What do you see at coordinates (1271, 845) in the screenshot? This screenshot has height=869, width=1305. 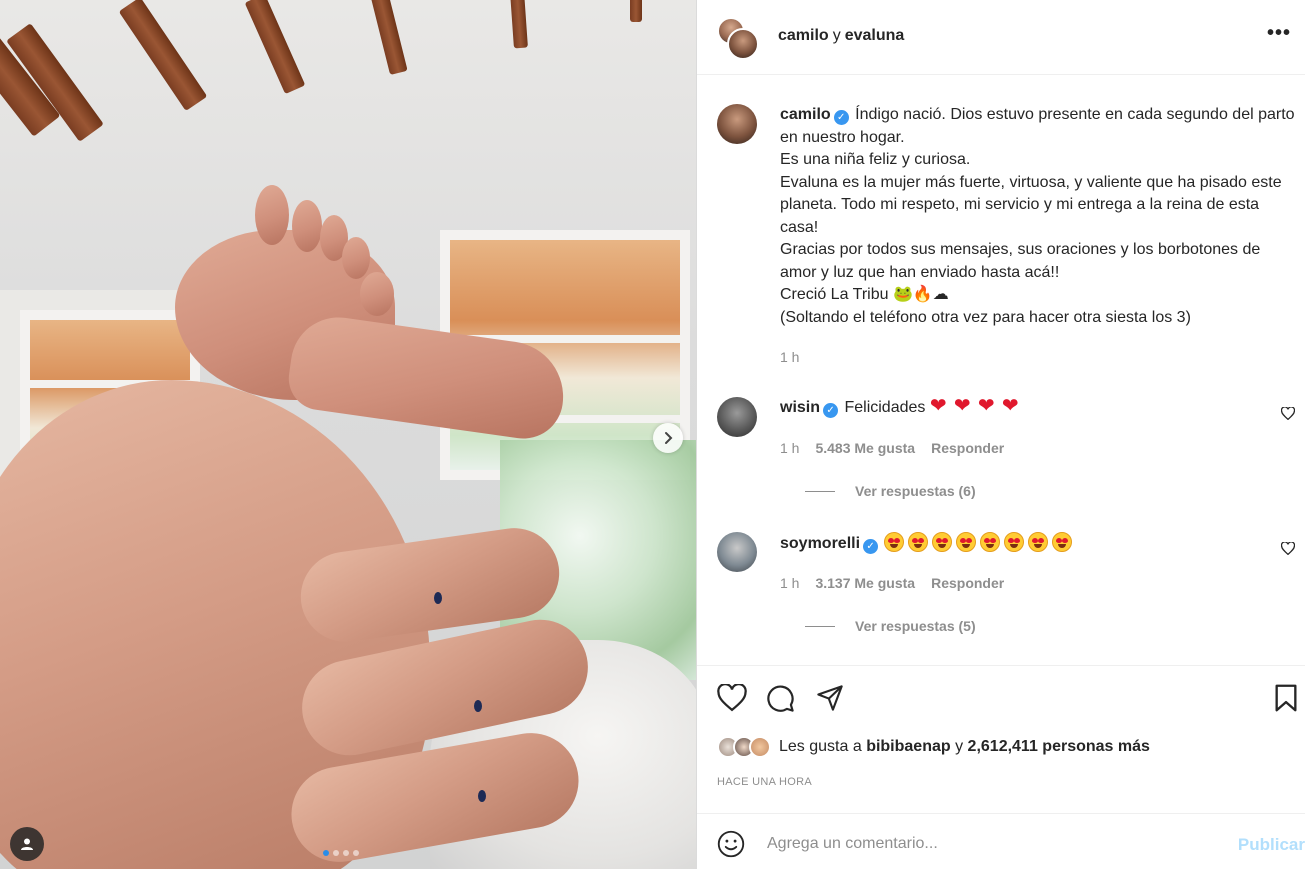 I see `publish-button: Publicar` at bounding box center [1271, 845].